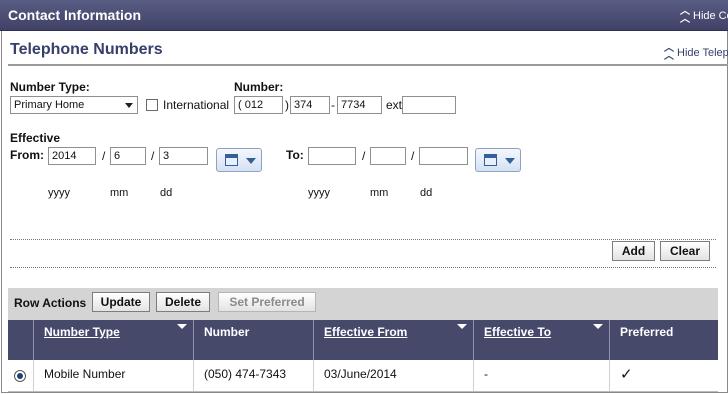  What do you see at coordinates (114, 375) in the screenshot?
I see `cell-number-type: Mobile Number` at bounding box center [114, 375].